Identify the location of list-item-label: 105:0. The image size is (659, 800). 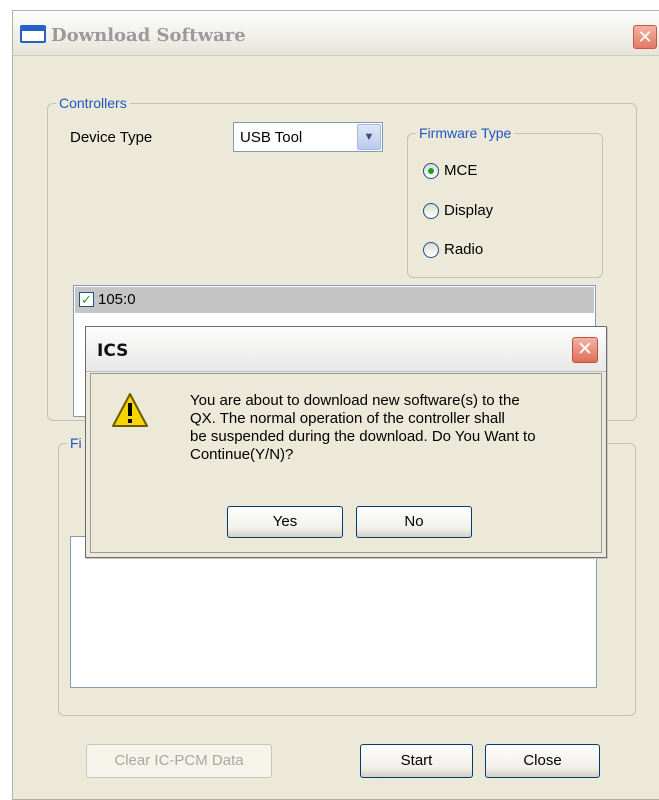
(117, 299).